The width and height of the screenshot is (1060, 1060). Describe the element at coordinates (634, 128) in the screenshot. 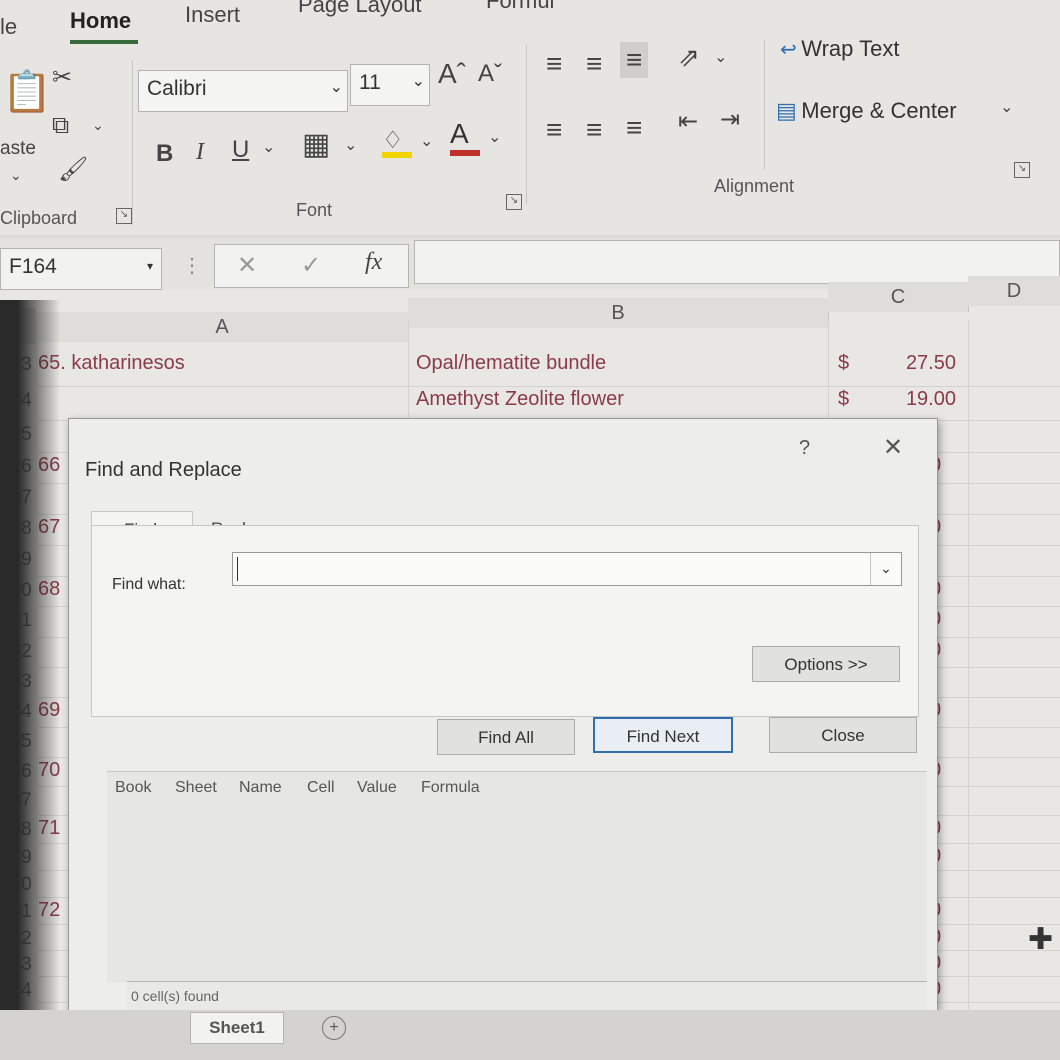

I see `align-right-icon: ≡` at that location.